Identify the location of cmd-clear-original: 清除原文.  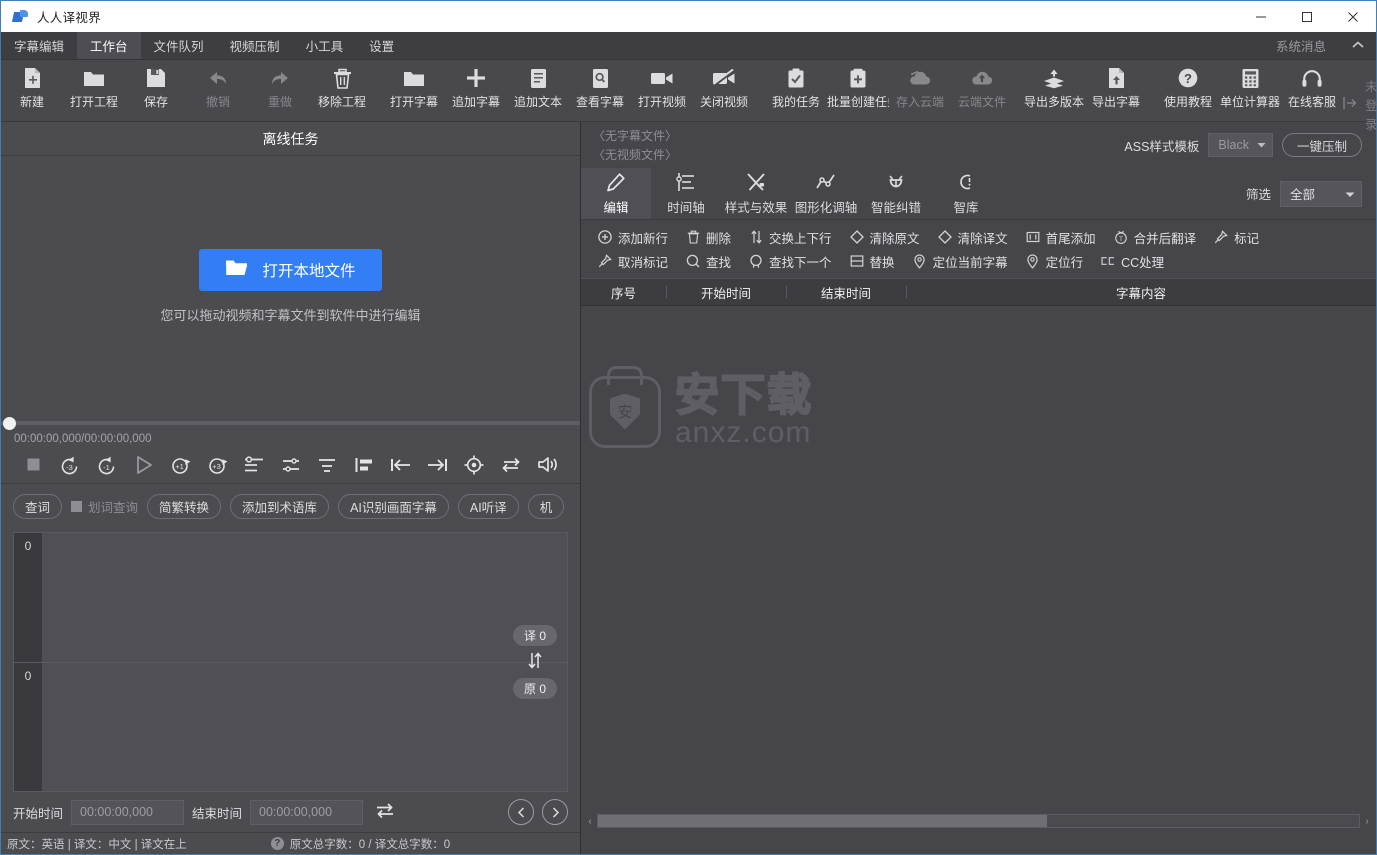
(885, 237).